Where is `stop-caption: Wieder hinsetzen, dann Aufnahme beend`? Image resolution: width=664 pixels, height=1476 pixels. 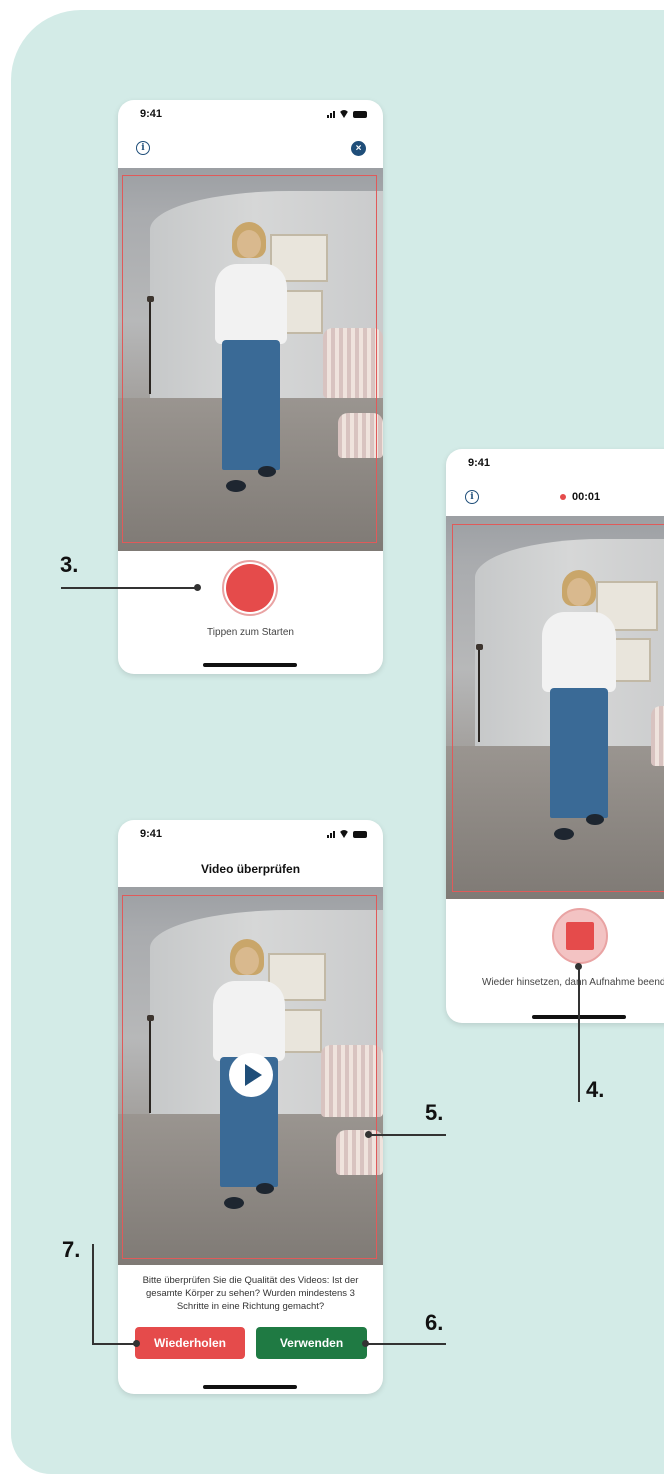 stop-caption: Wieder hinsetzen, dann Aufnahme beend is located at coordinates (573, 982).